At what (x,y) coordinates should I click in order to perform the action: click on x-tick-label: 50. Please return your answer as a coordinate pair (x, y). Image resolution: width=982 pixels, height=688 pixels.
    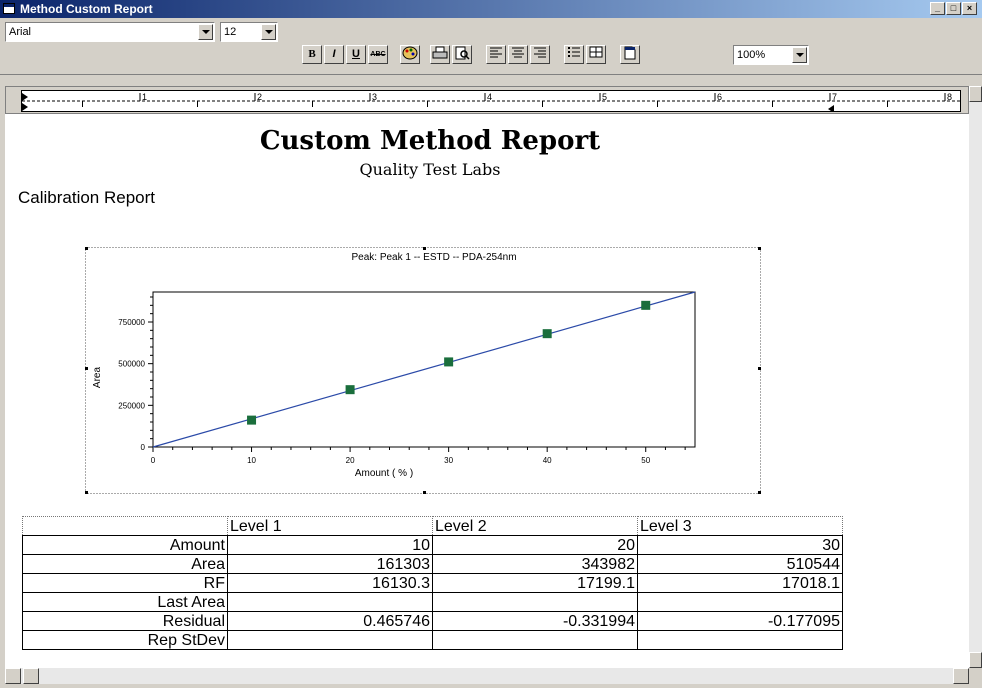
    Looking at the image, I should click on (645, 460).